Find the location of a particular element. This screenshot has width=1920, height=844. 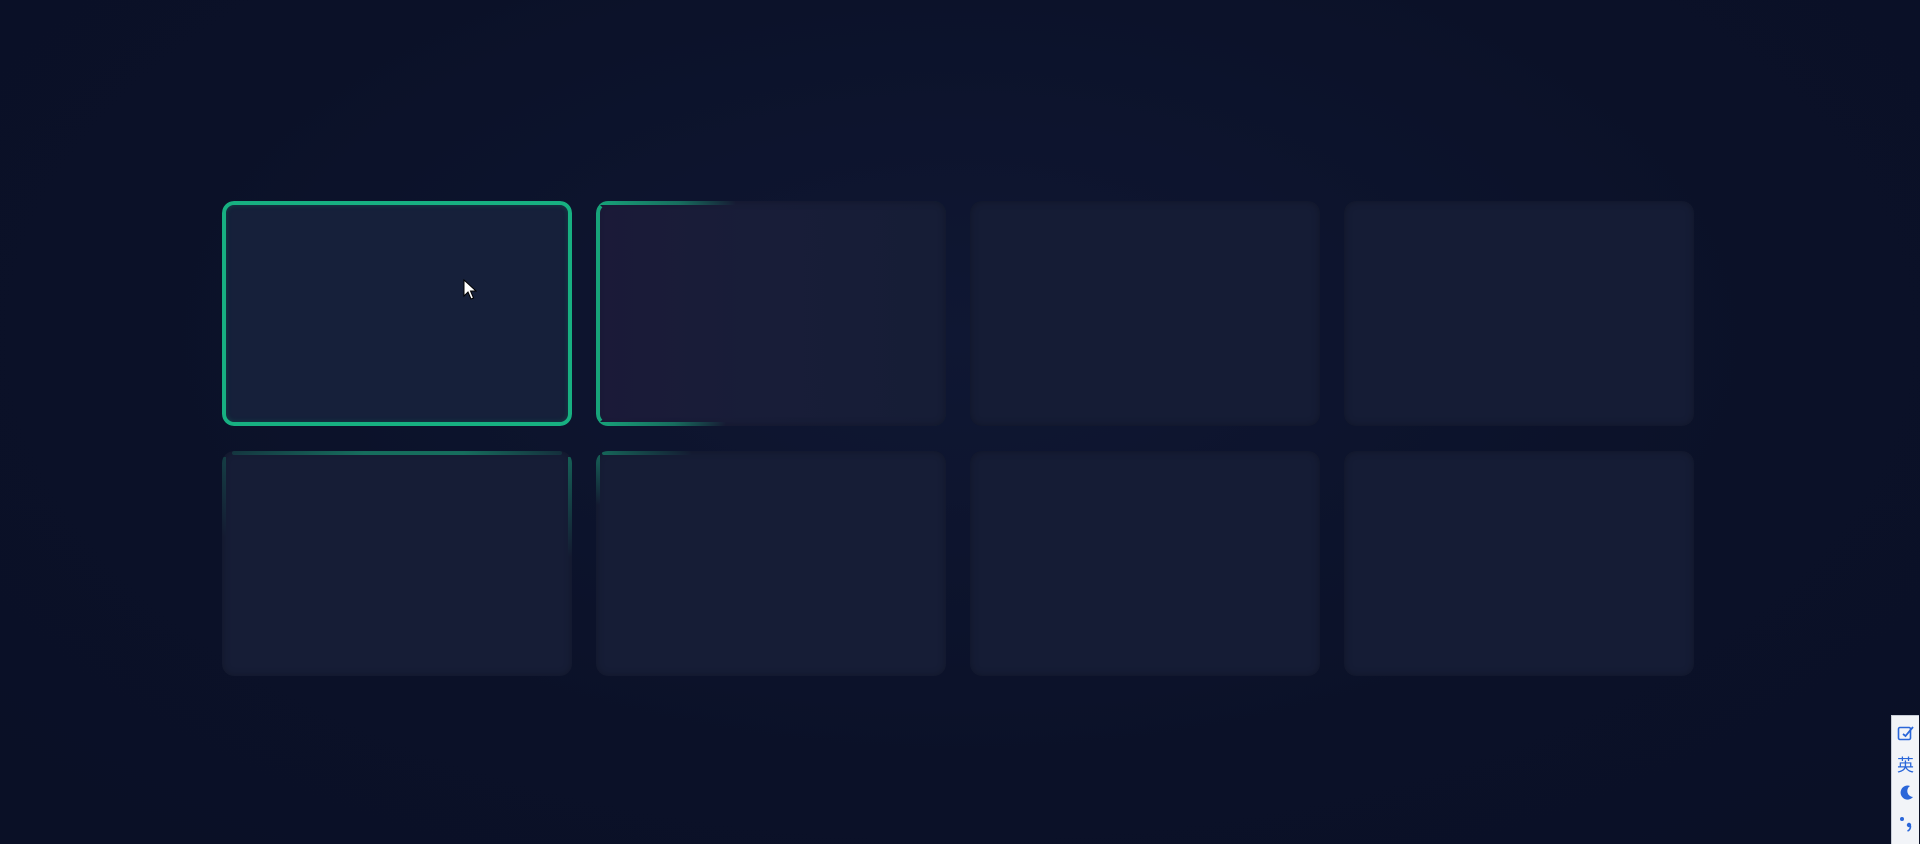

card-r2-c4 is located at coordinates (1519, 563).